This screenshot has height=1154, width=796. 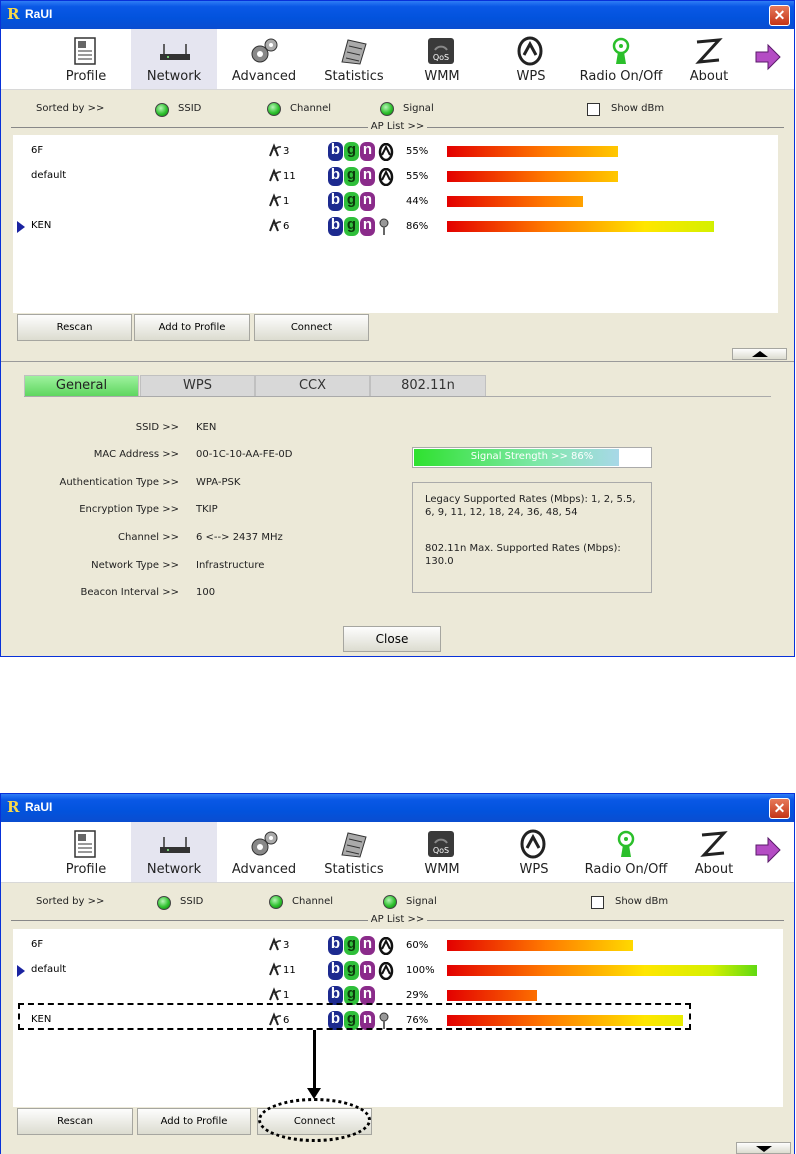 I want to click on sort-channel-label: Channel, so click(x=311, y=108).